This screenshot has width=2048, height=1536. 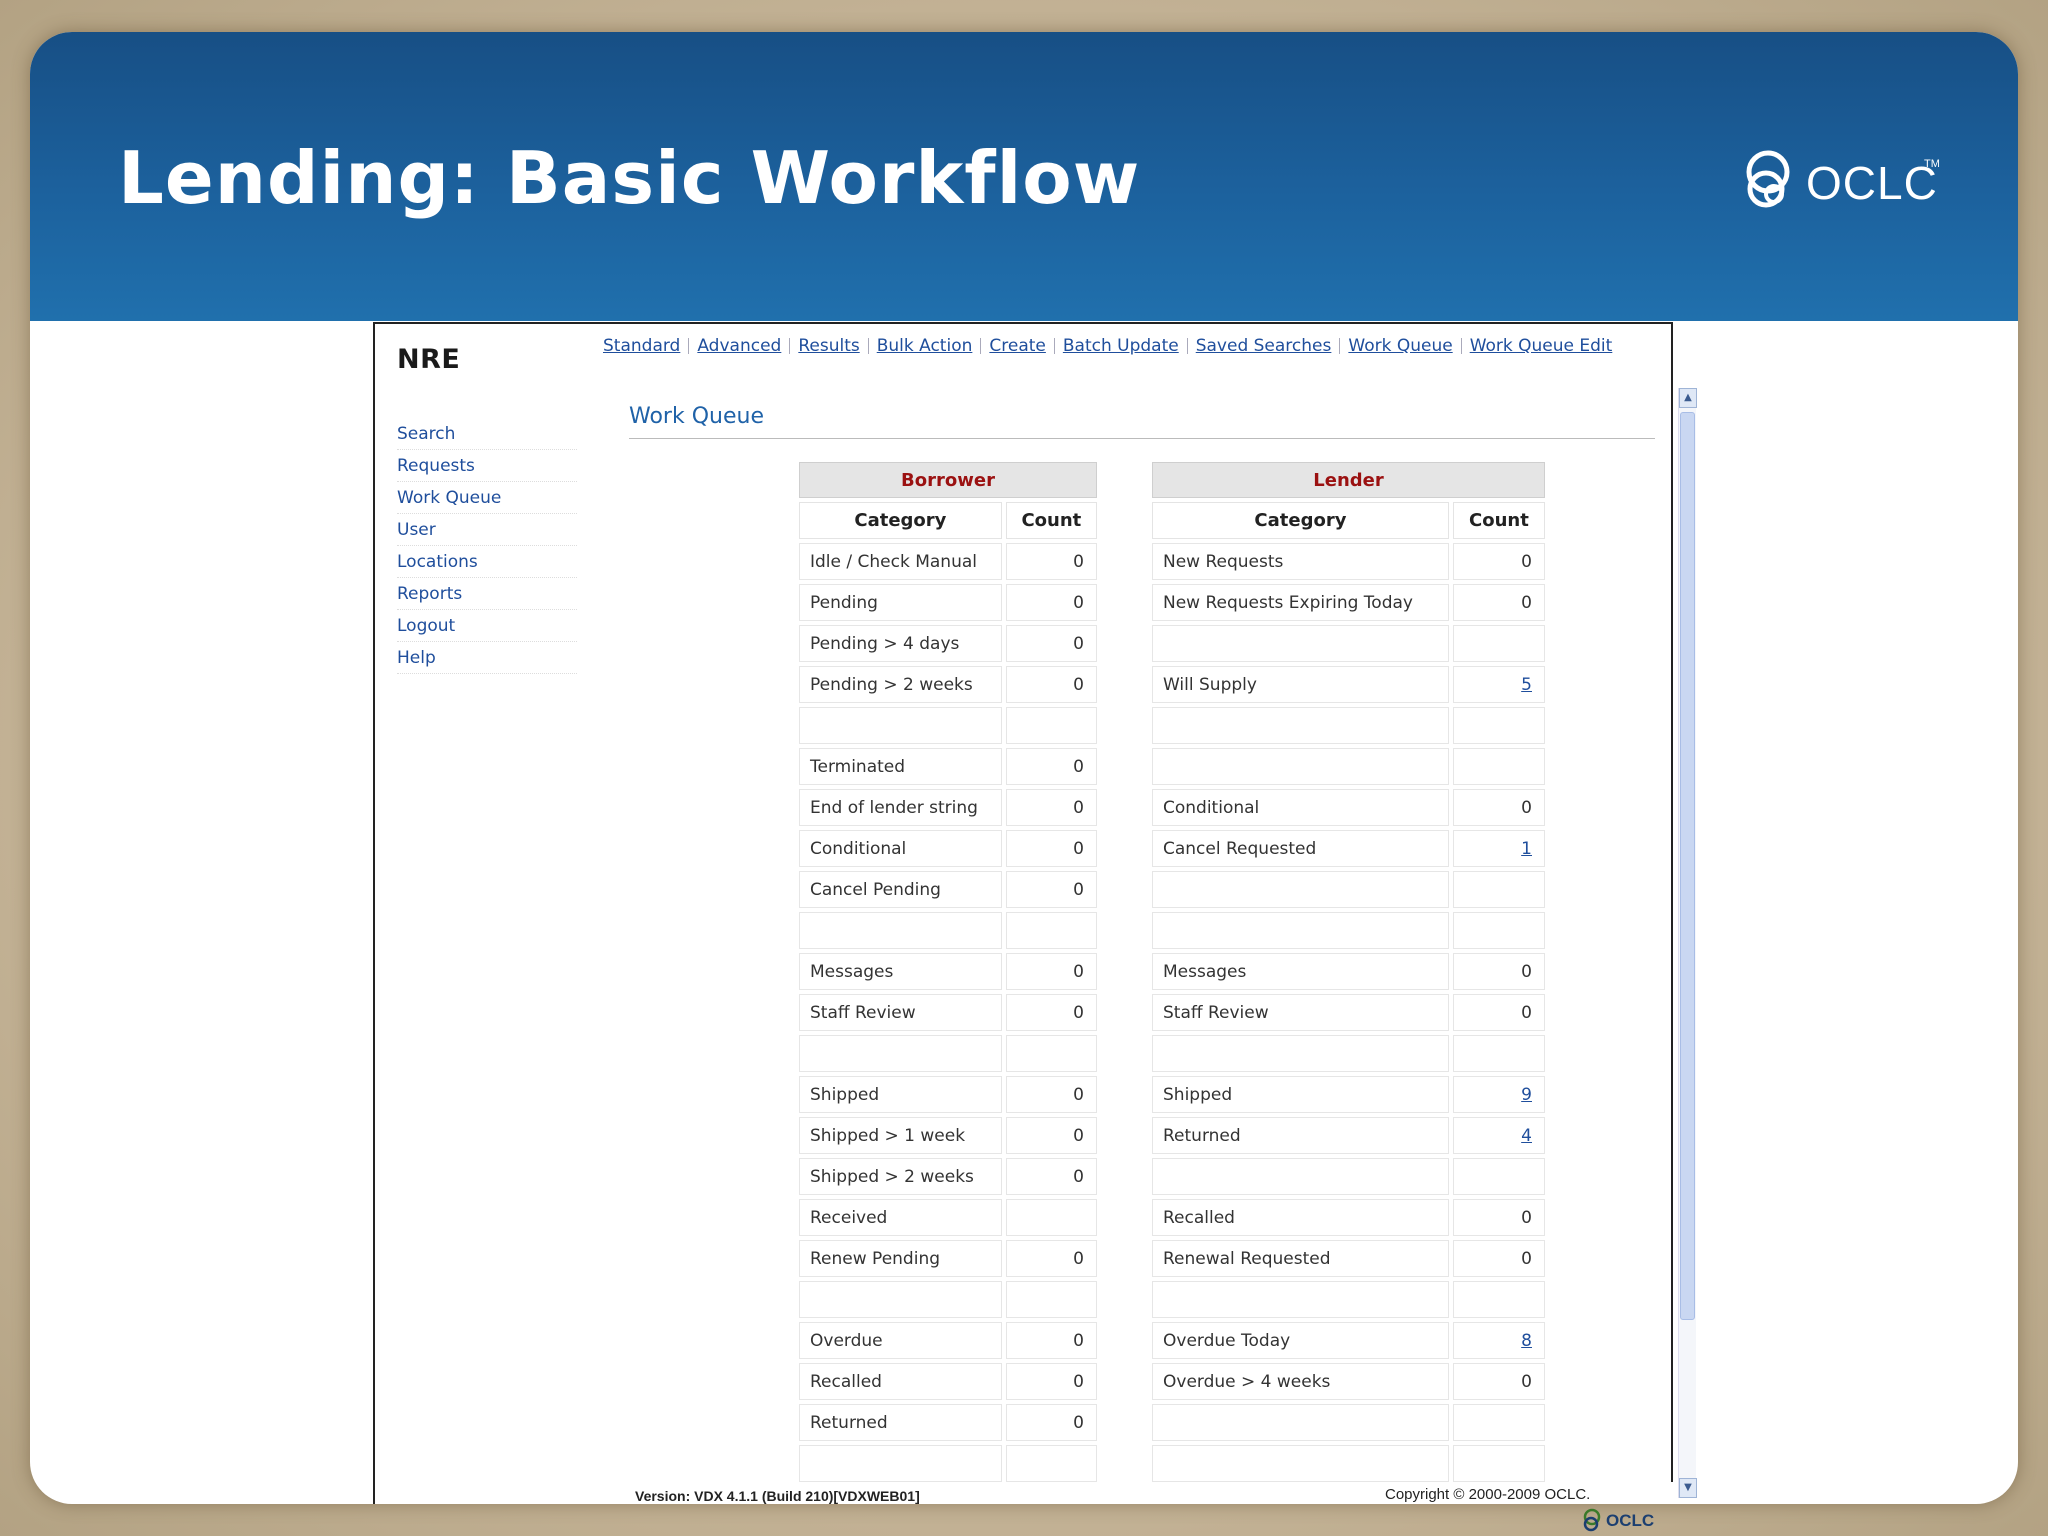 What do you see at coordinates (1622, 1521) in the screenshot?
I see `footer-oclc-logo: OCLC` at bounding box center [1622, 1521].